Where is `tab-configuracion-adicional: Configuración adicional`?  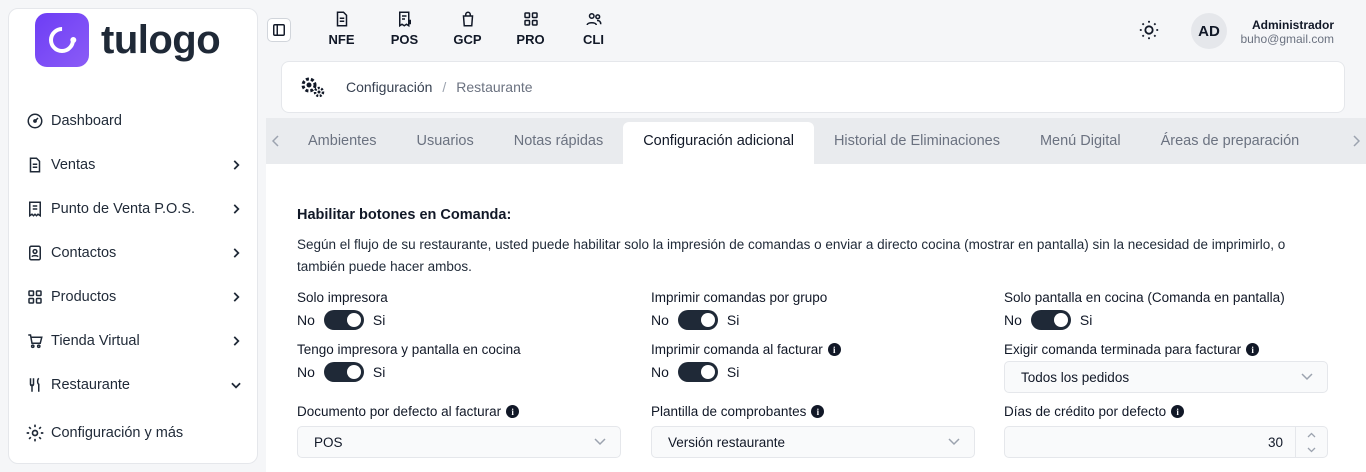
tab-configuracion-adicional: Configuración adicional is located at coordinates (718, 143).